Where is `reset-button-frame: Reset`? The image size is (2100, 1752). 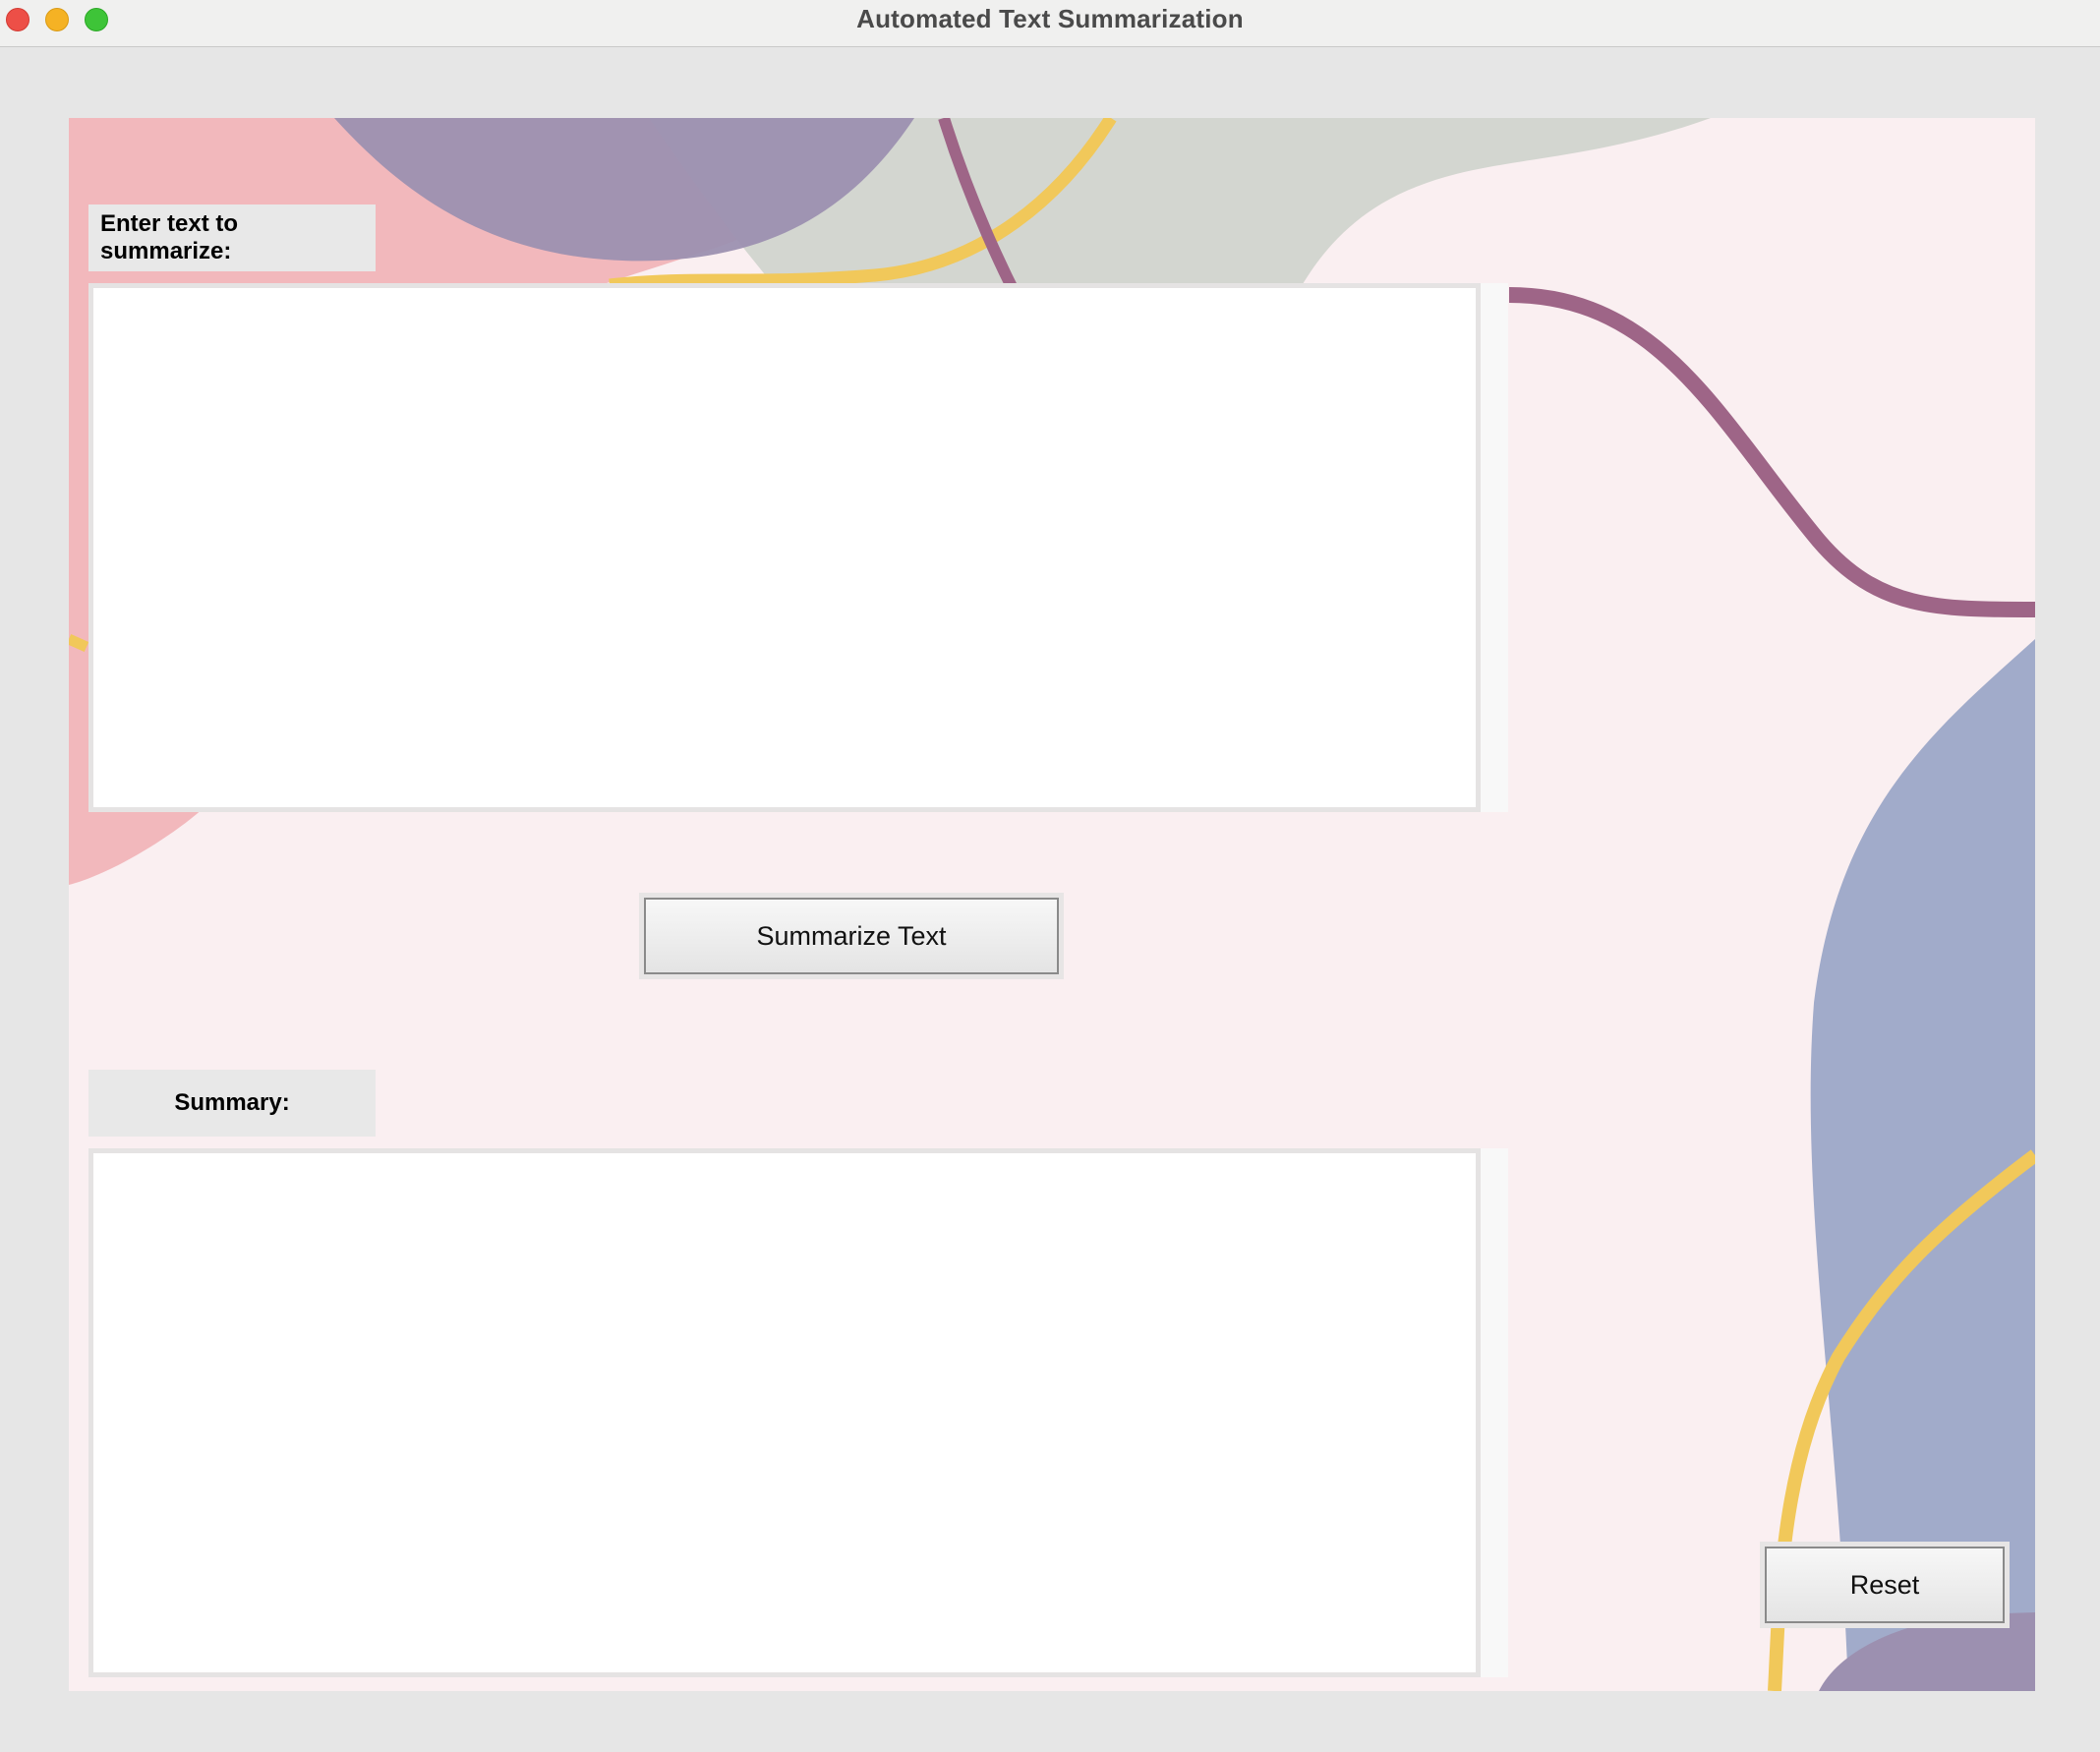
reset-button-frame: Reset is located at coordinates (1885, 1585).